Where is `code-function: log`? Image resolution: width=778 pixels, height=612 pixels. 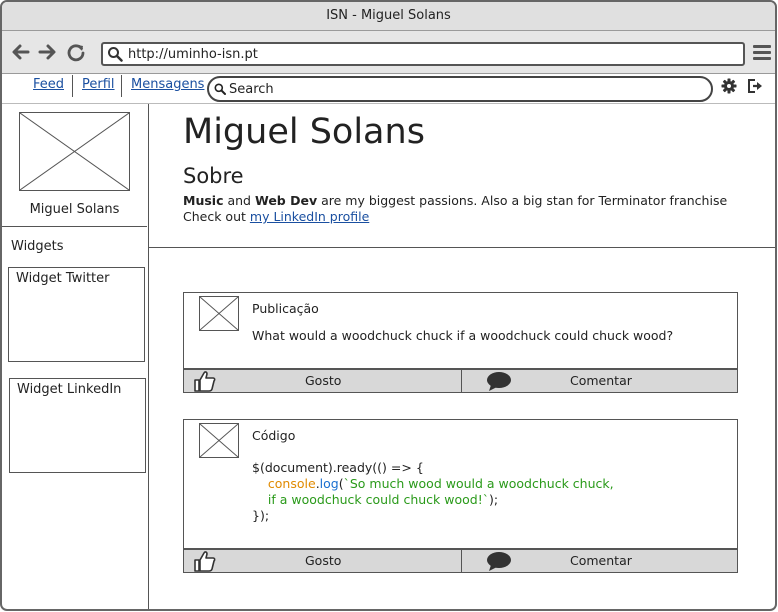 code-function: log is located at coordinates (329, 483).